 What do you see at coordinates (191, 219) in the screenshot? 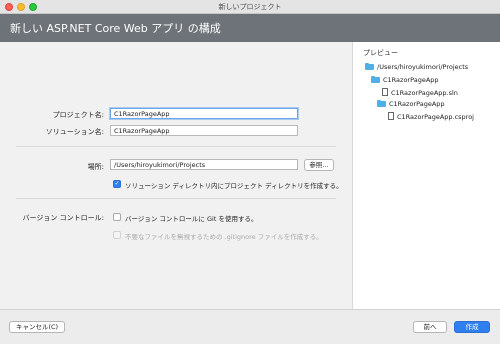
I see `git-label: バージョン コントロールに Git を使用する。` at bounding box center [191, 219].